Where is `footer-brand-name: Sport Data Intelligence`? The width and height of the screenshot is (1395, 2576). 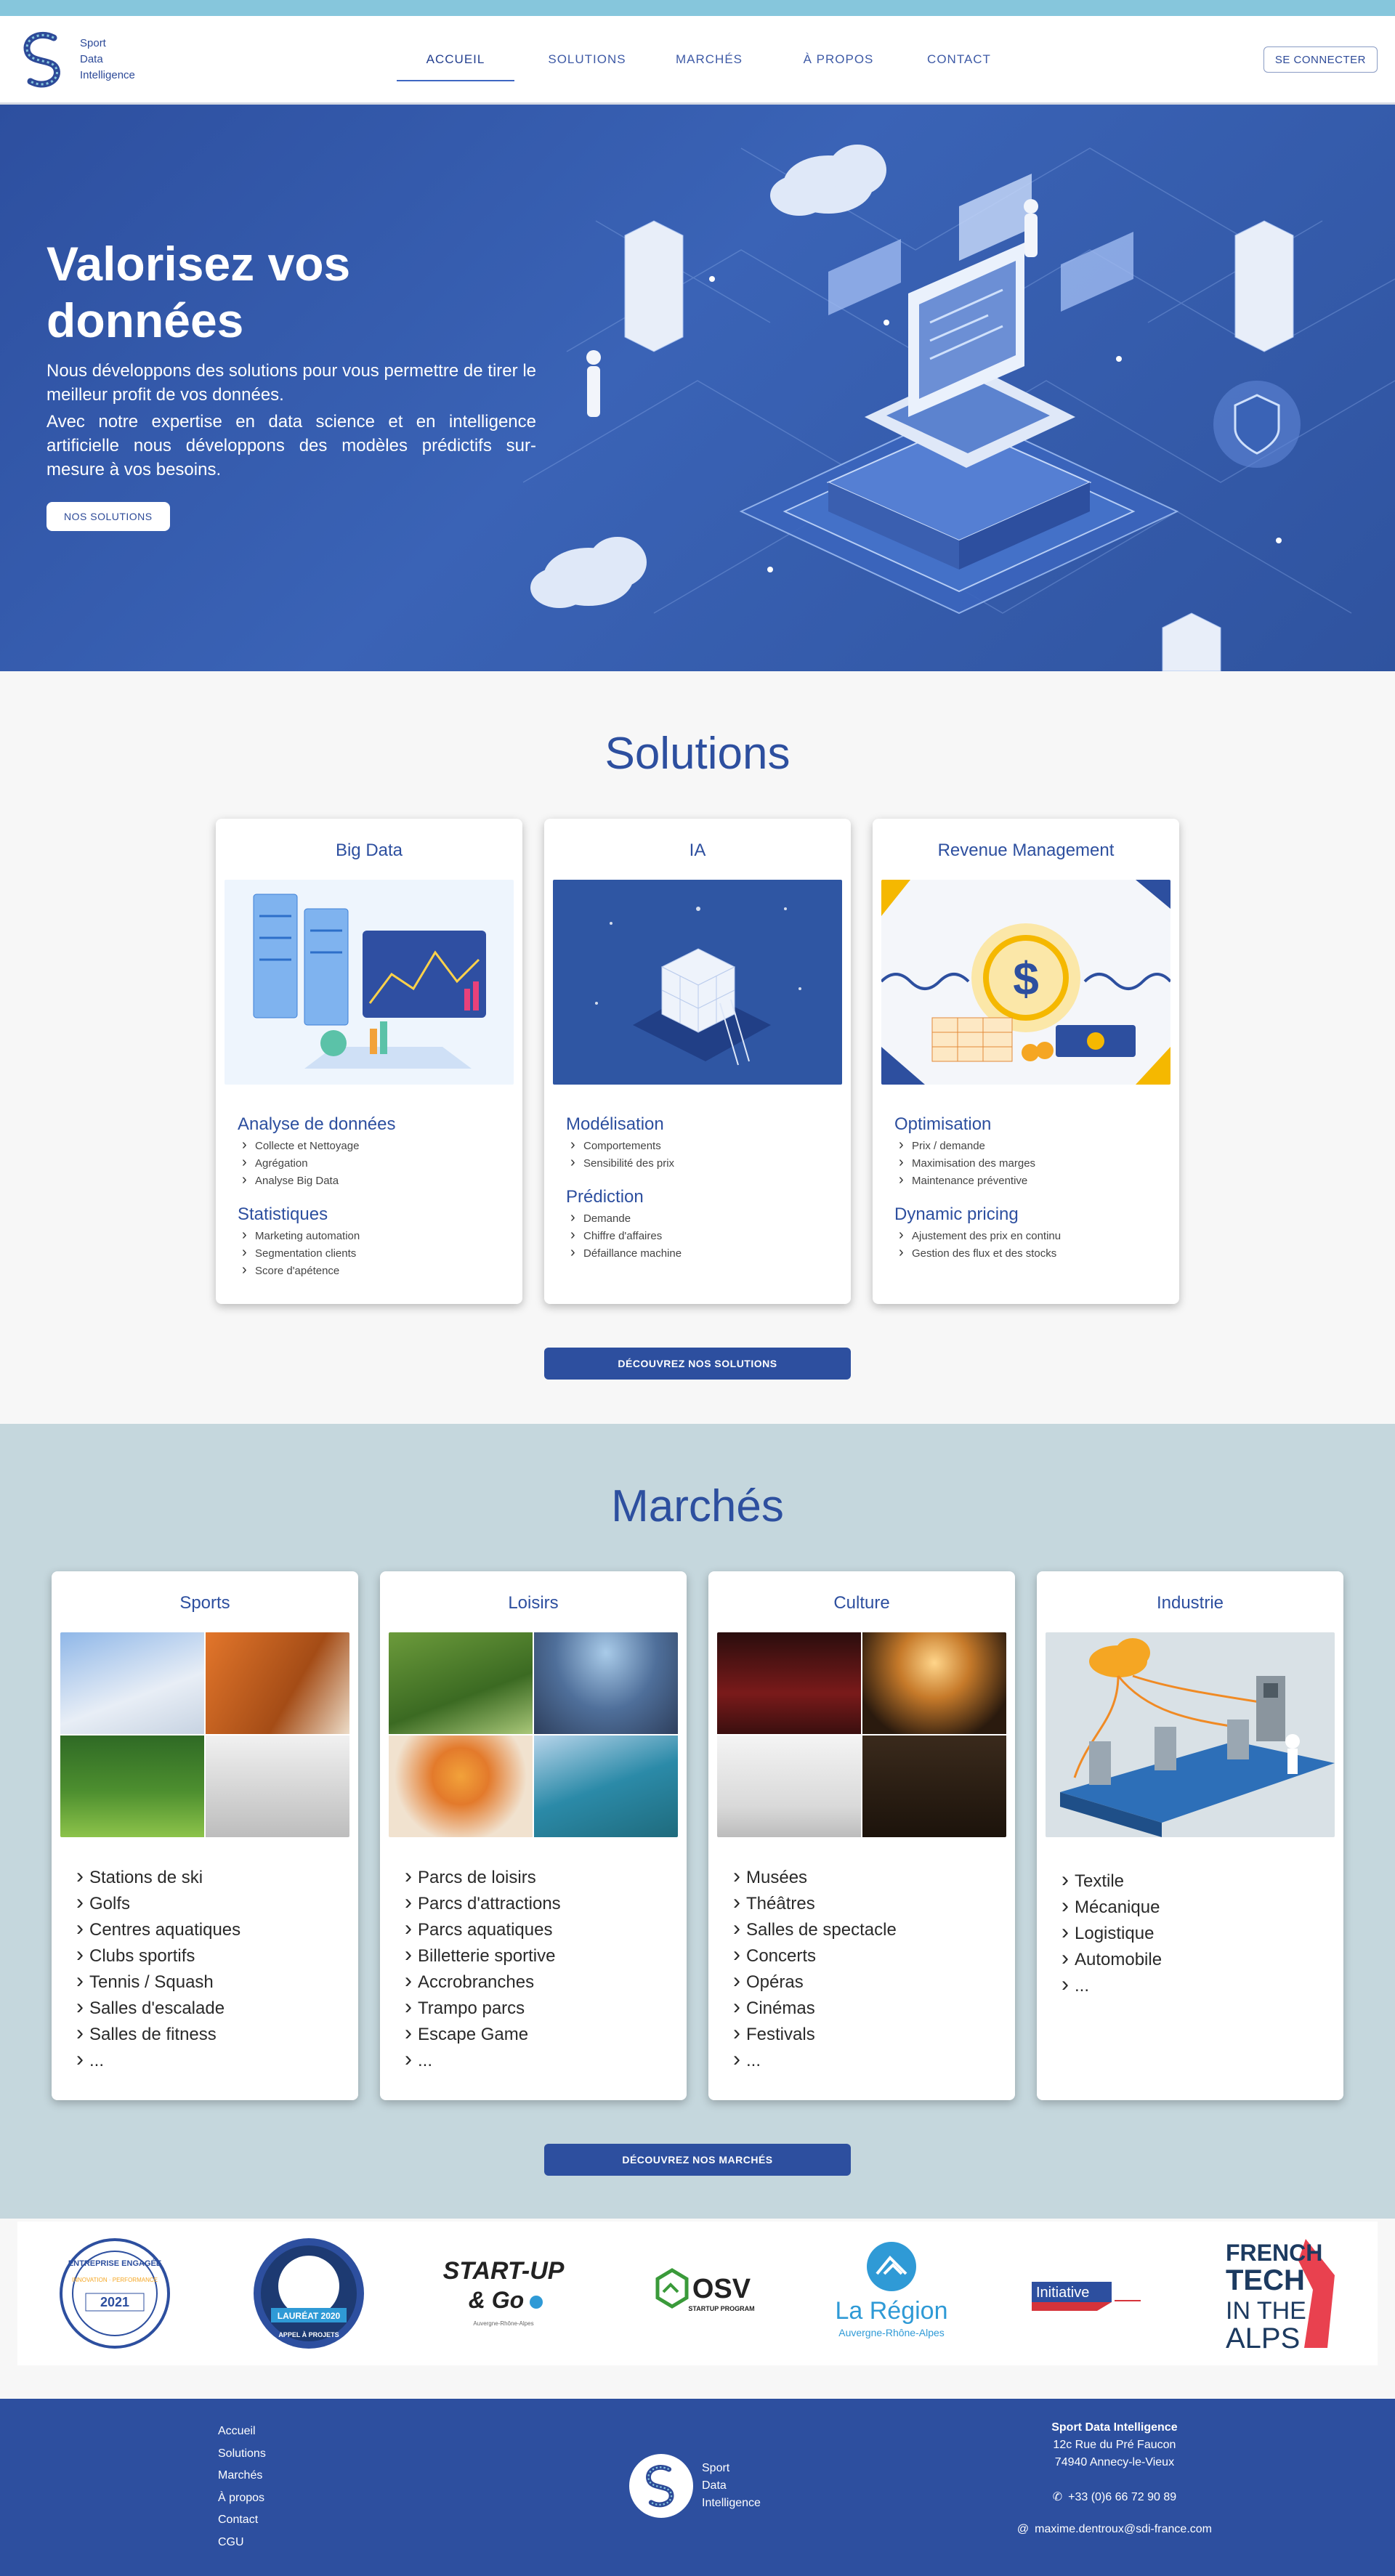
footer-brand-name: Sport Data Intelligence is located at coordinates (731, 2485).